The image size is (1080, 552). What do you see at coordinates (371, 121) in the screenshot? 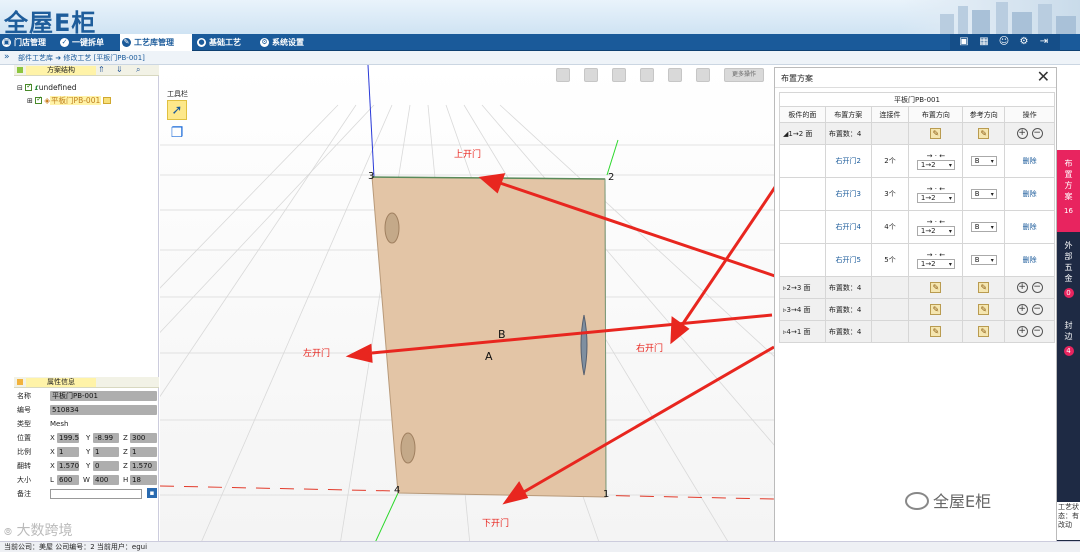
I see `y-axis` at bounding box center [371, 121].